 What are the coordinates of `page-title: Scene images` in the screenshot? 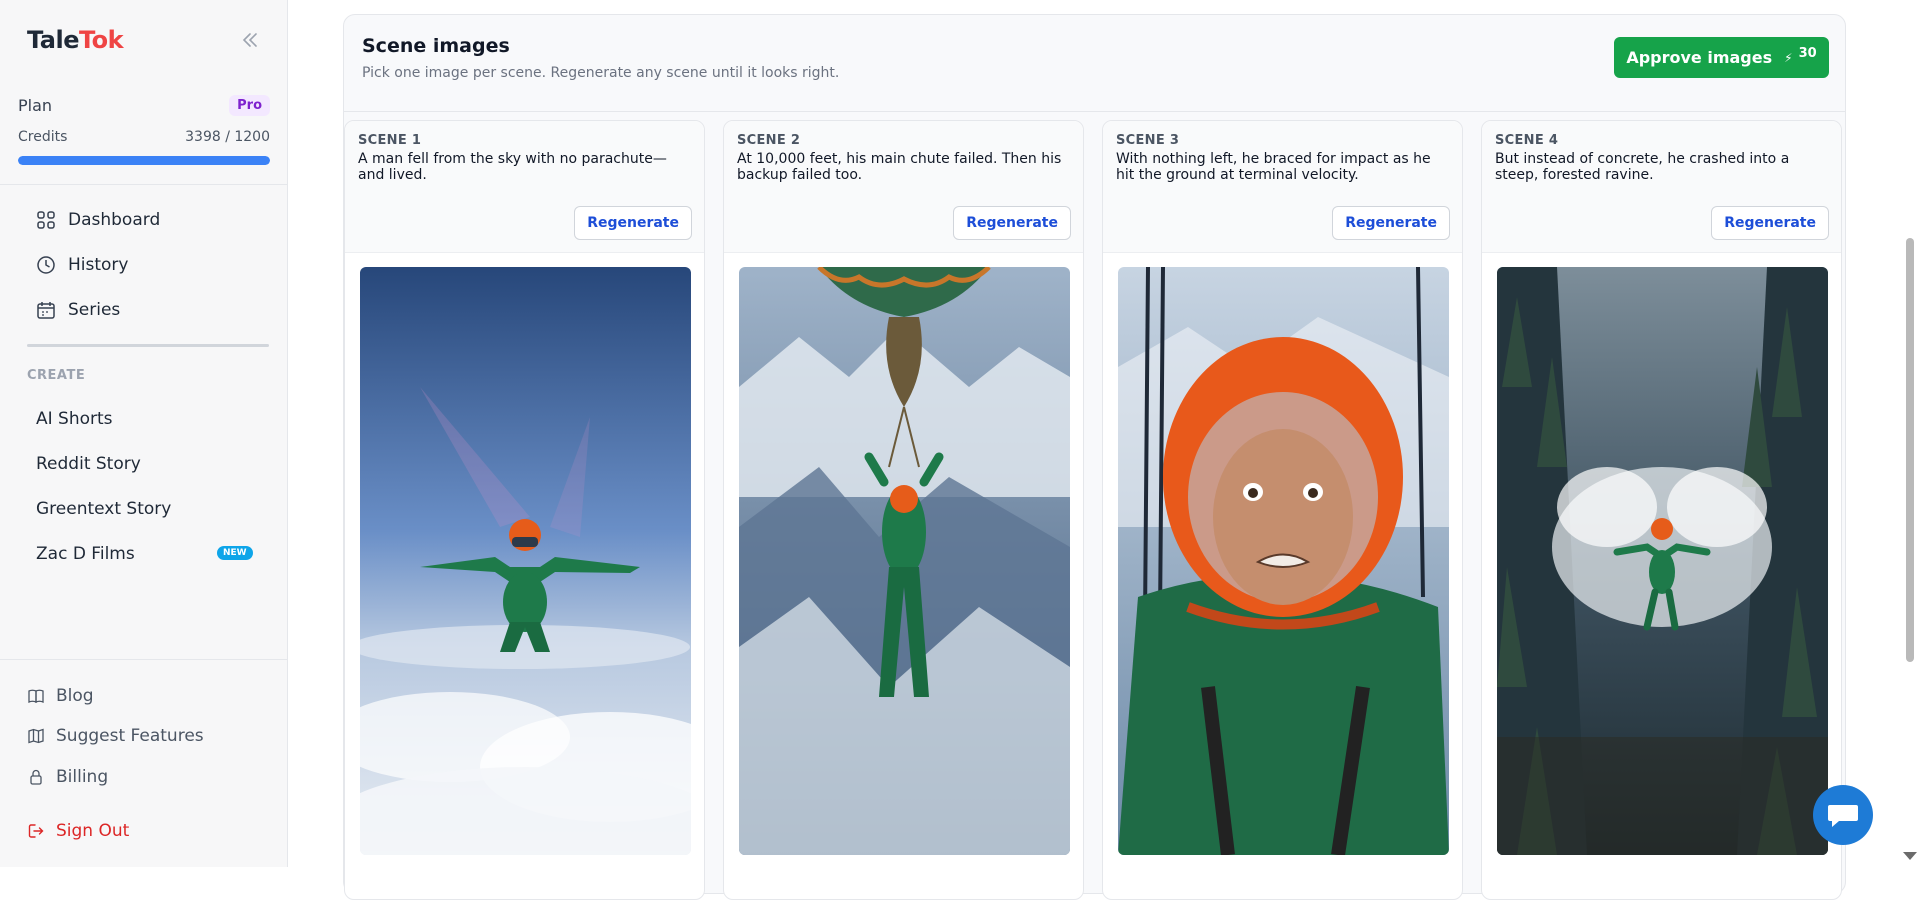 It's located at (436, 46).